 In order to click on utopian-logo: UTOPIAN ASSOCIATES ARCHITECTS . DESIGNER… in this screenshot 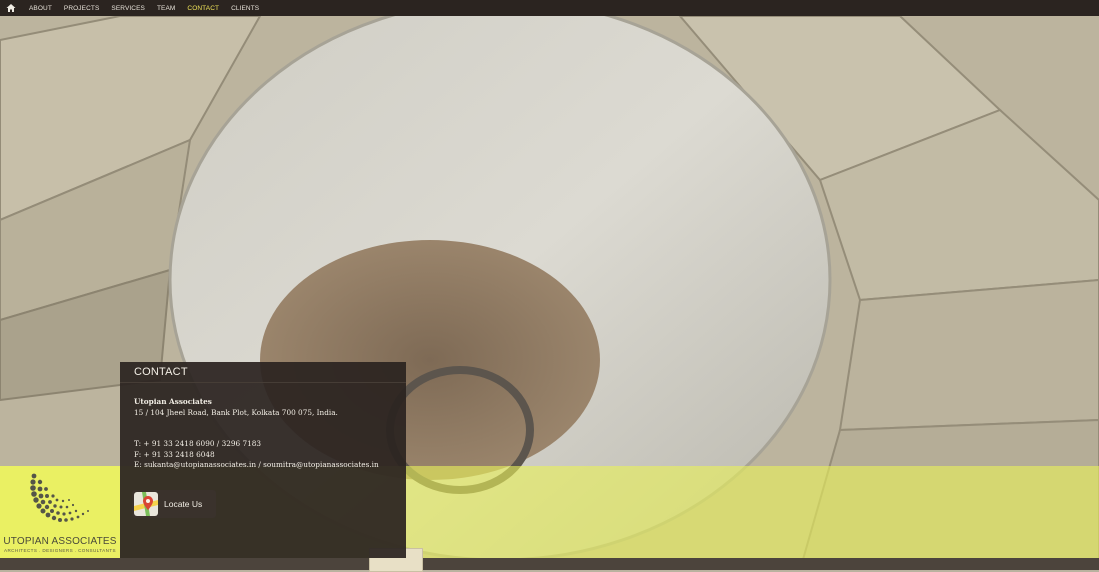, I will do `click(60, 512)`.